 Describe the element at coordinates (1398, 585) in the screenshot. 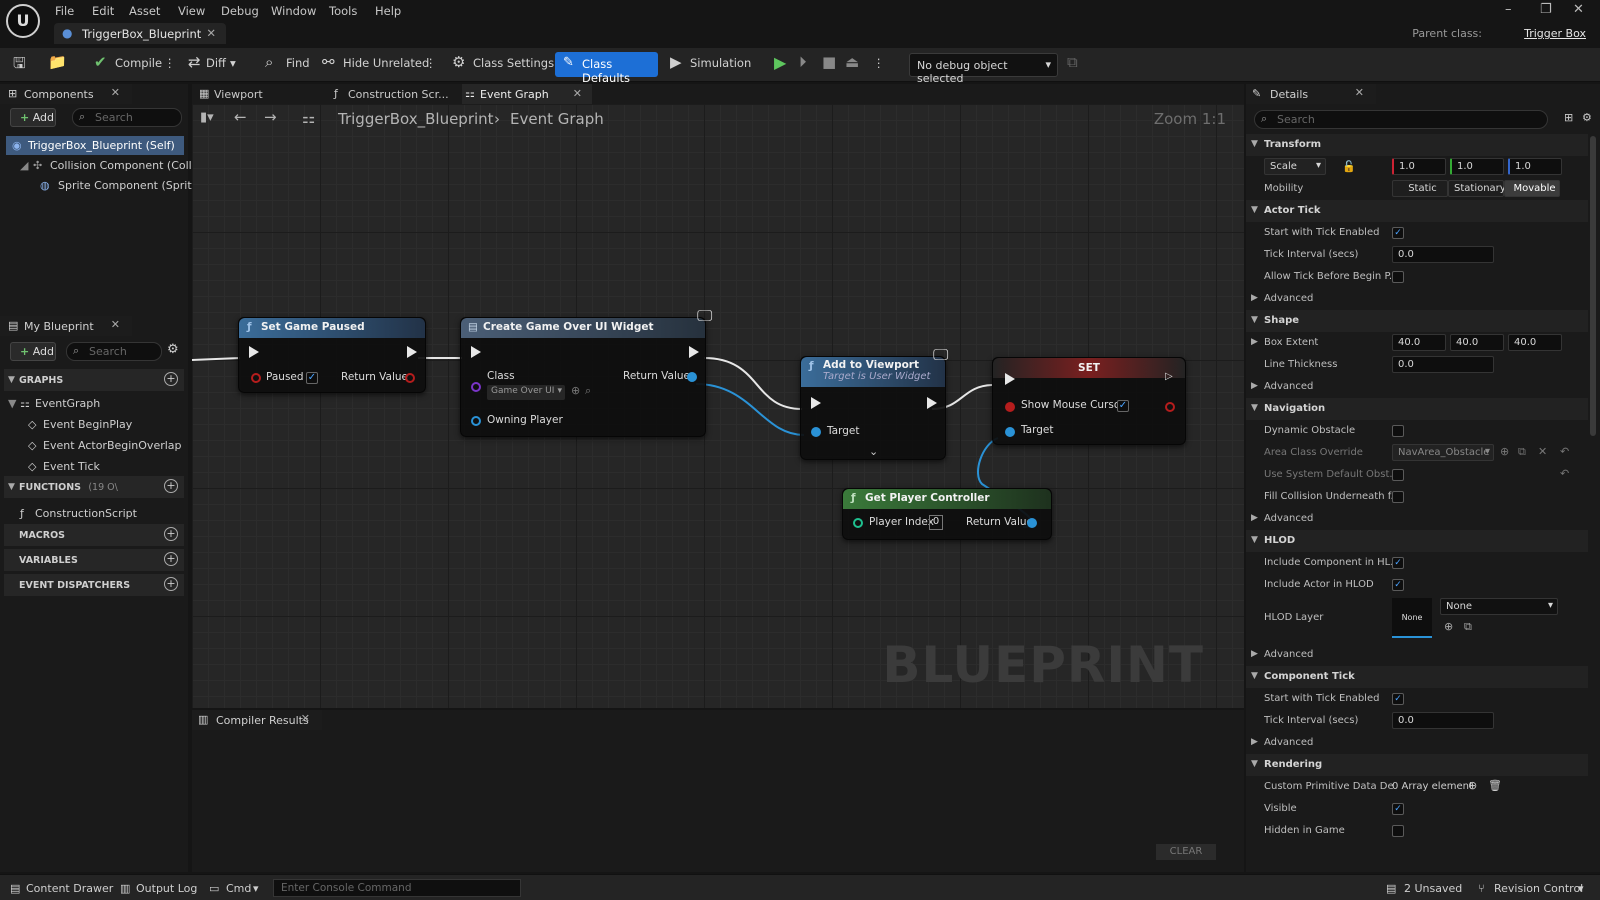

I see `include-actor-checkbox: ✓` at that location.